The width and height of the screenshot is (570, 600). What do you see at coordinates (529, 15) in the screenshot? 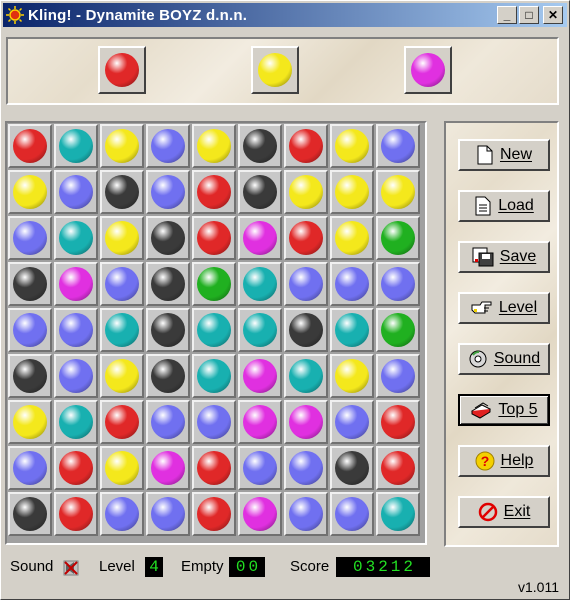
I see `maximize-button: □` at bounding box center [529, 15].